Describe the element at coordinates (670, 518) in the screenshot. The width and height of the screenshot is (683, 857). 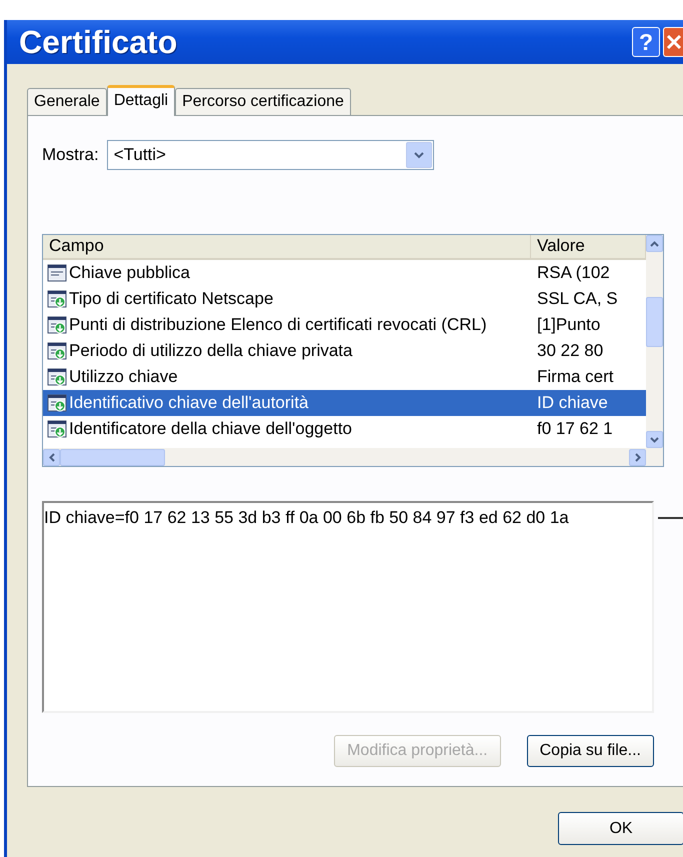
I see `leader-line` at that location.